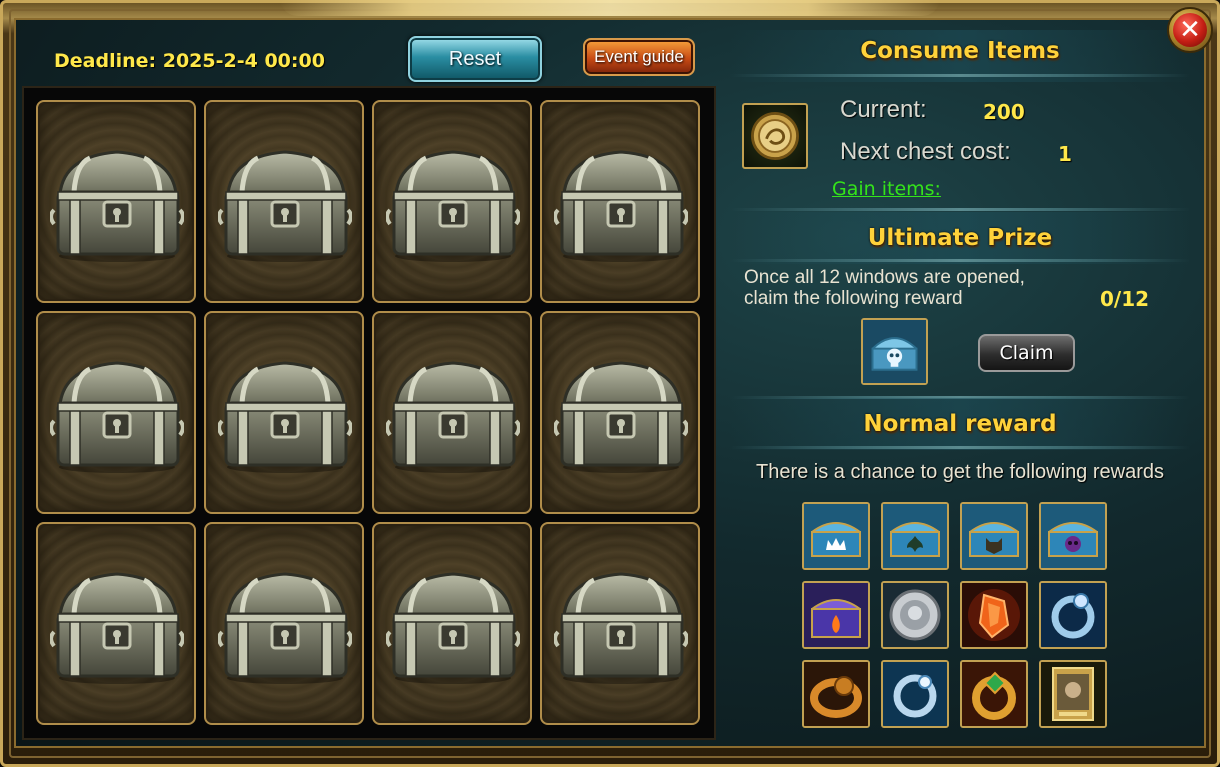  Describe the element at coordinates (1065, 154) in the screenshot. I see `next-chest-cost-value: 1` at that location.